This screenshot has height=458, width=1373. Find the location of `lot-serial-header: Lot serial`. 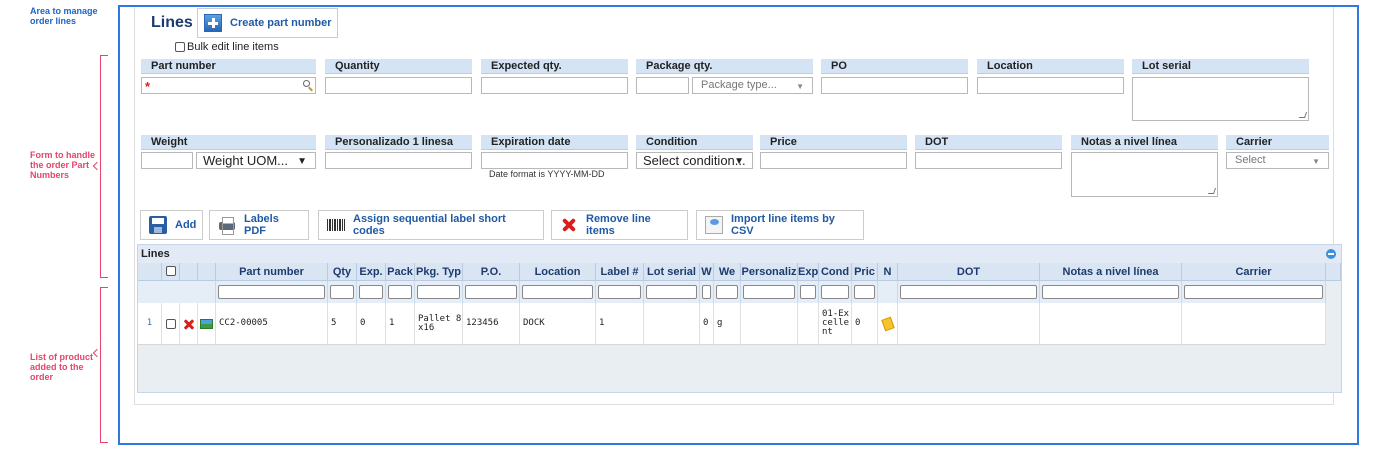

lot-serial-header: Lot serial is located at coordinates (1220, 66).